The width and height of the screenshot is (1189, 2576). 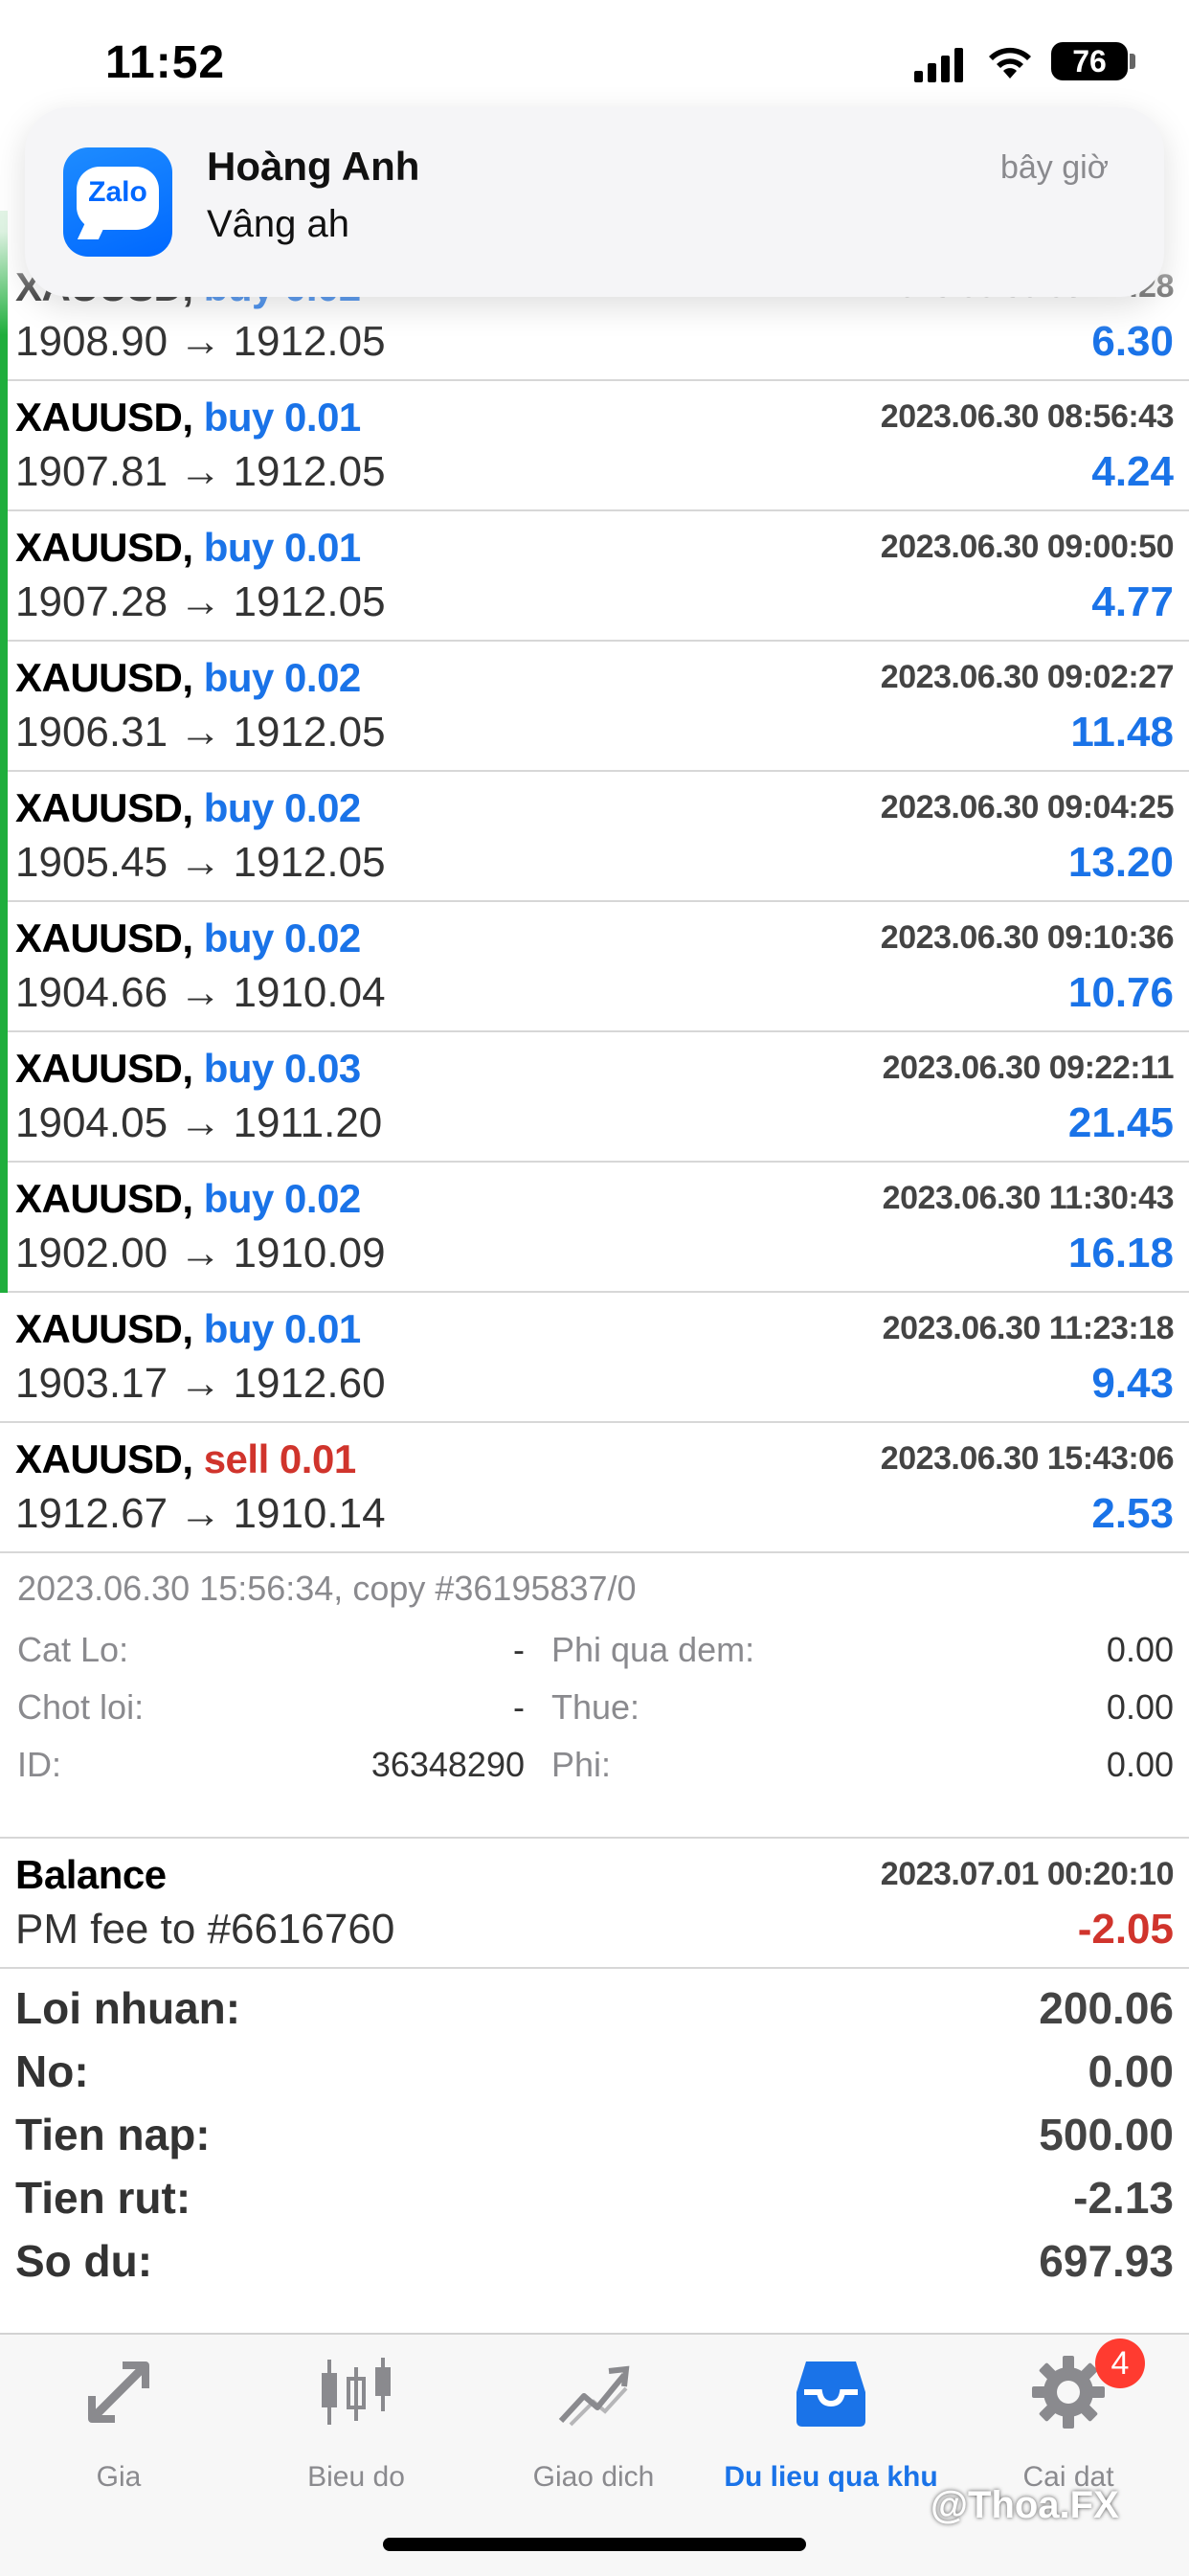 I want to click on trade-side: sell 0.01, so click(x=279, y=1458).